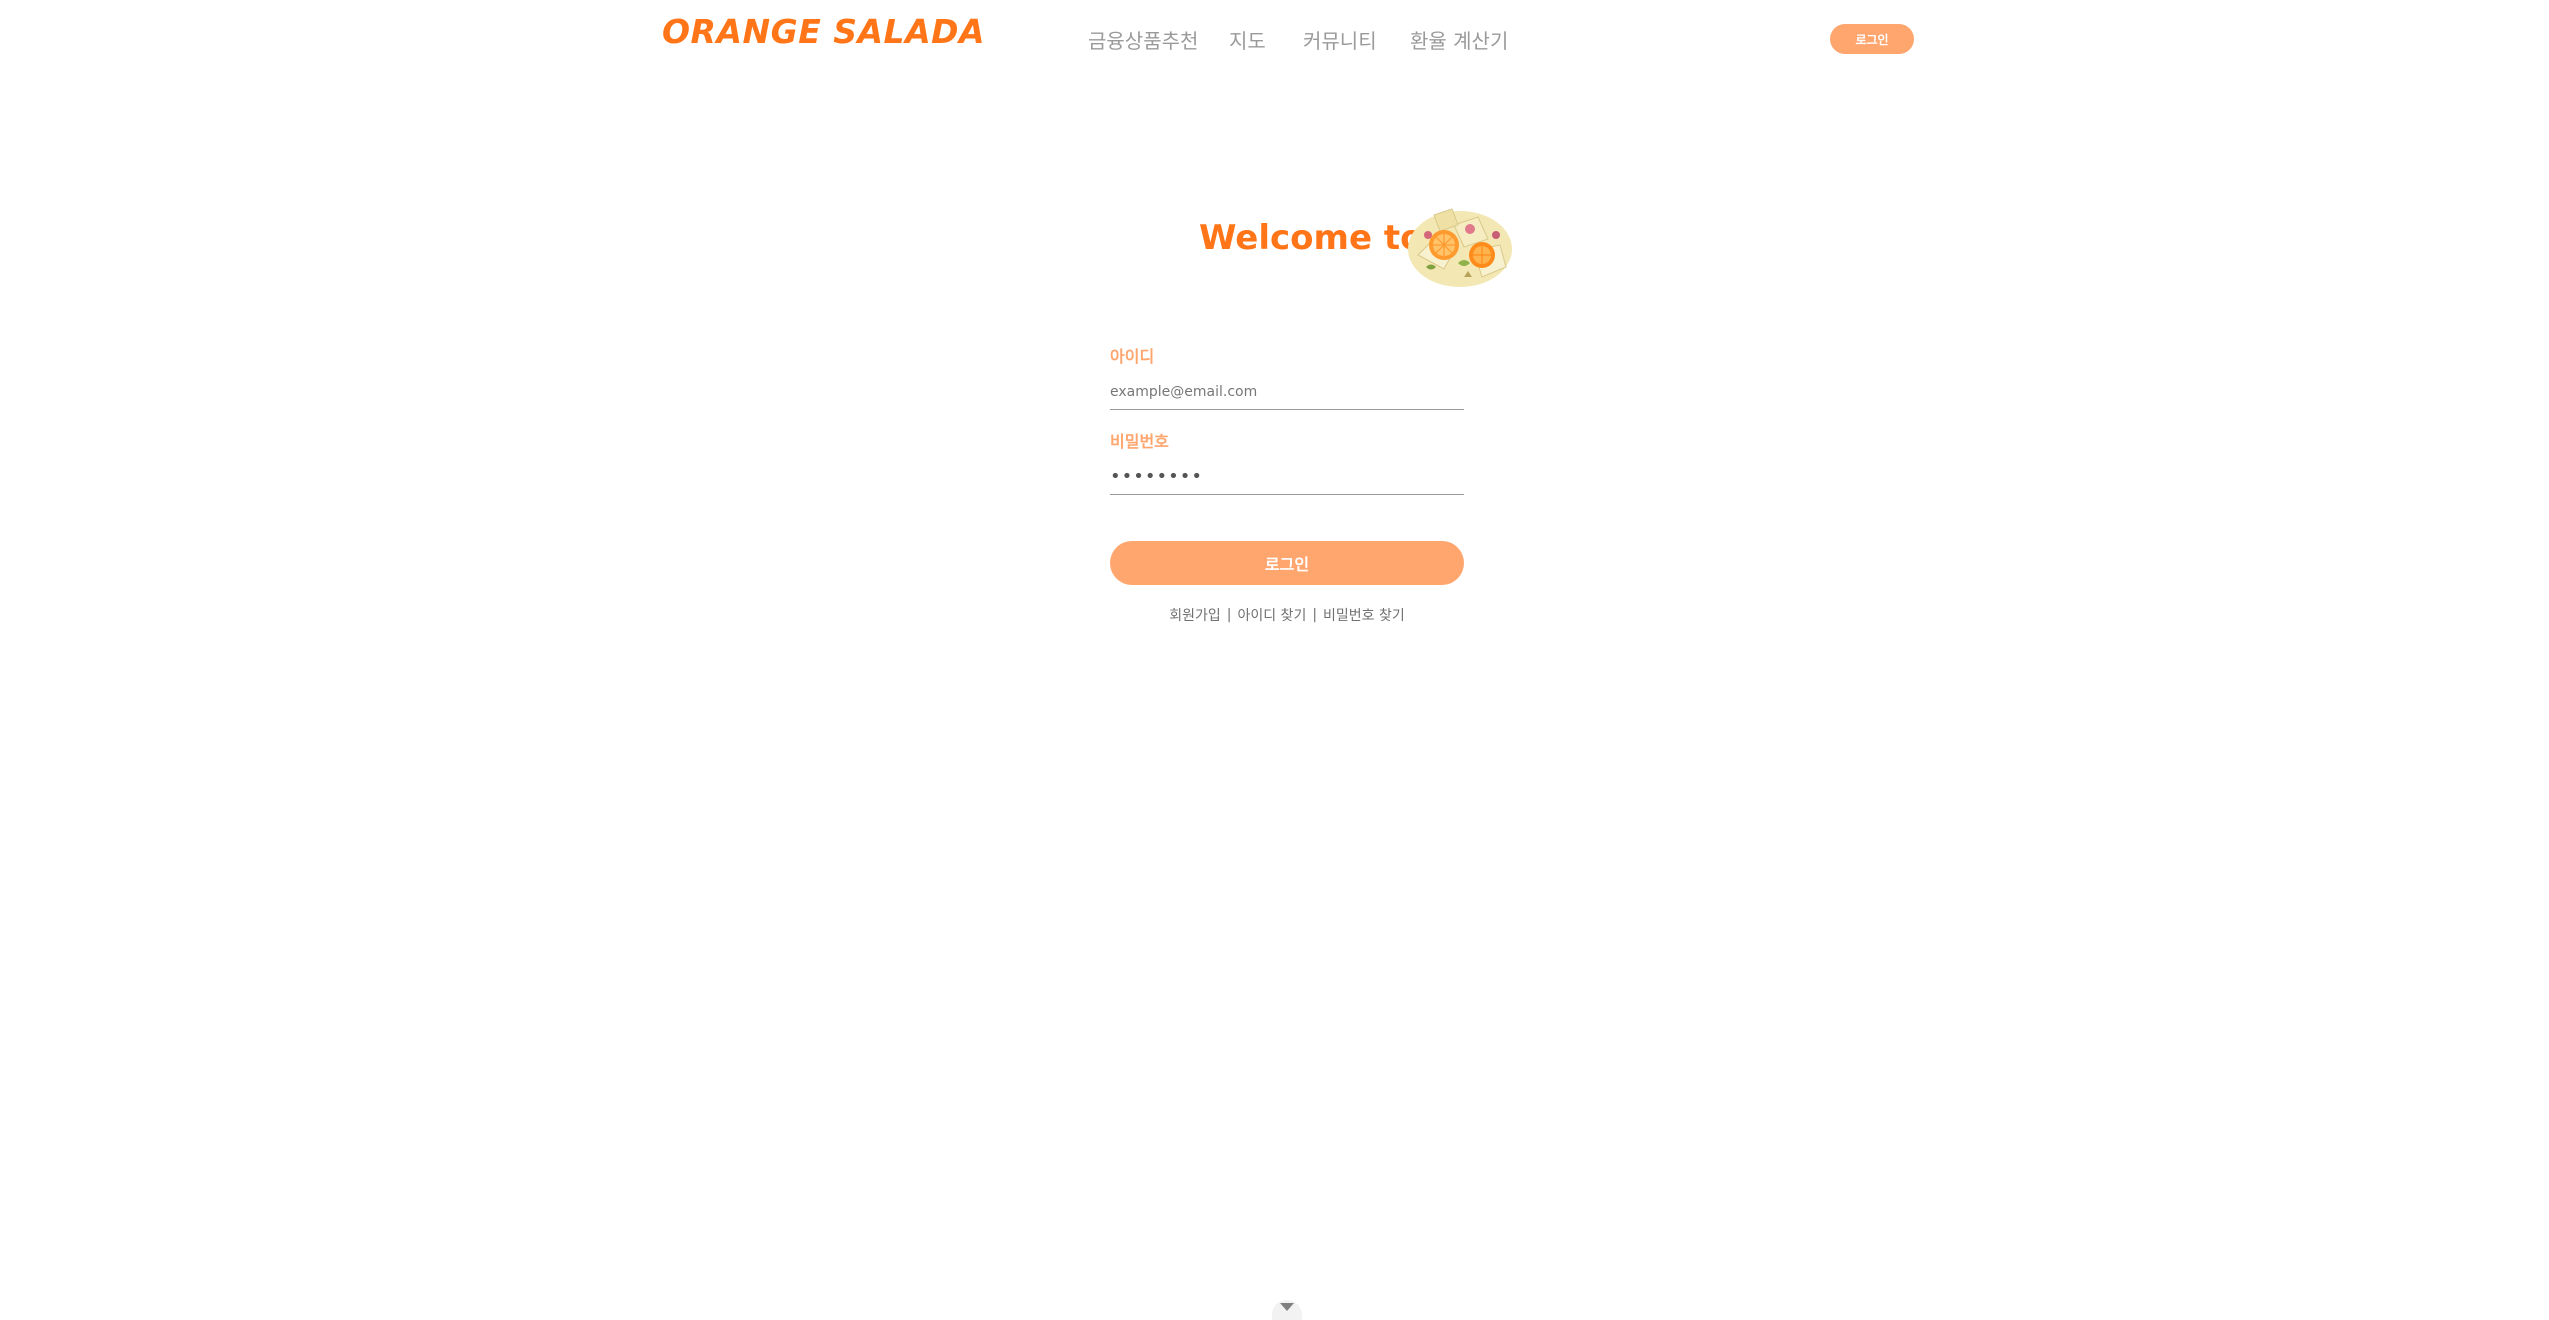 The width and height of the screenshot is (2549, 1320). What do you see at coordinates (1271, 615) in the screenshot?
I see `find-id-link: 아이디 찾기` at bounding box center [1271, 615].